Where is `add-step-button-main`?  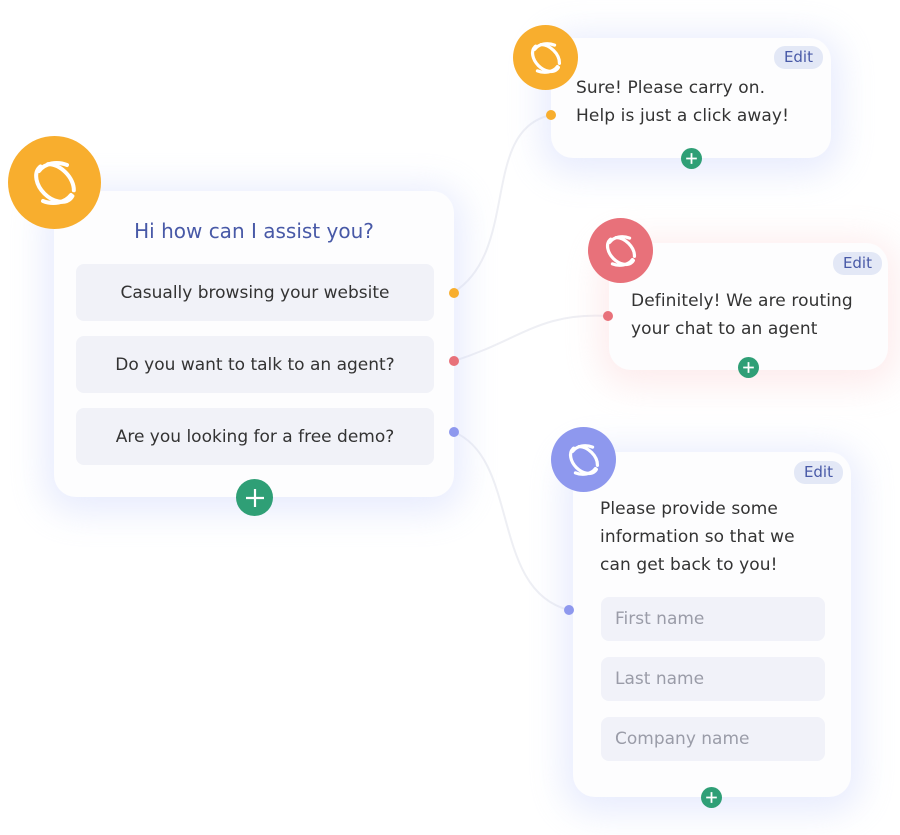
add-step-button-main is located at coordinates (254, 497).